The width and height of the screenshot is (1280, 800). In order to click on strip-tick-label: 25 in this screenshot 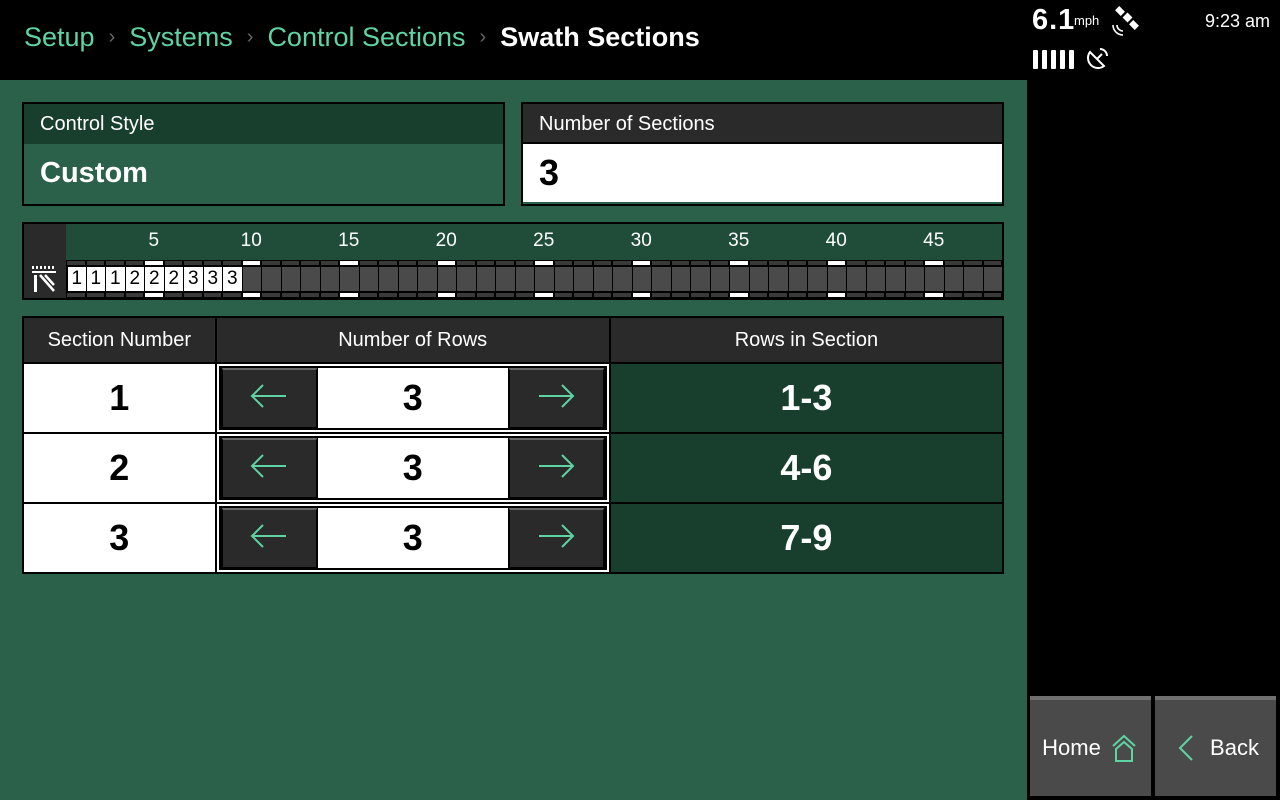, I will do `click(544, 240)`.